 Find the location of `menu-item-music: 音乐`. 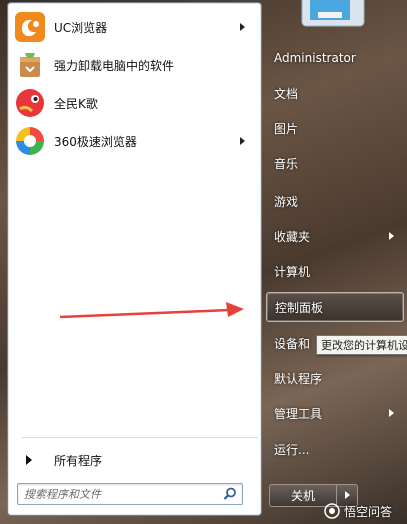

menu-item-music: 音乐 is located at coordinates (334, 163).